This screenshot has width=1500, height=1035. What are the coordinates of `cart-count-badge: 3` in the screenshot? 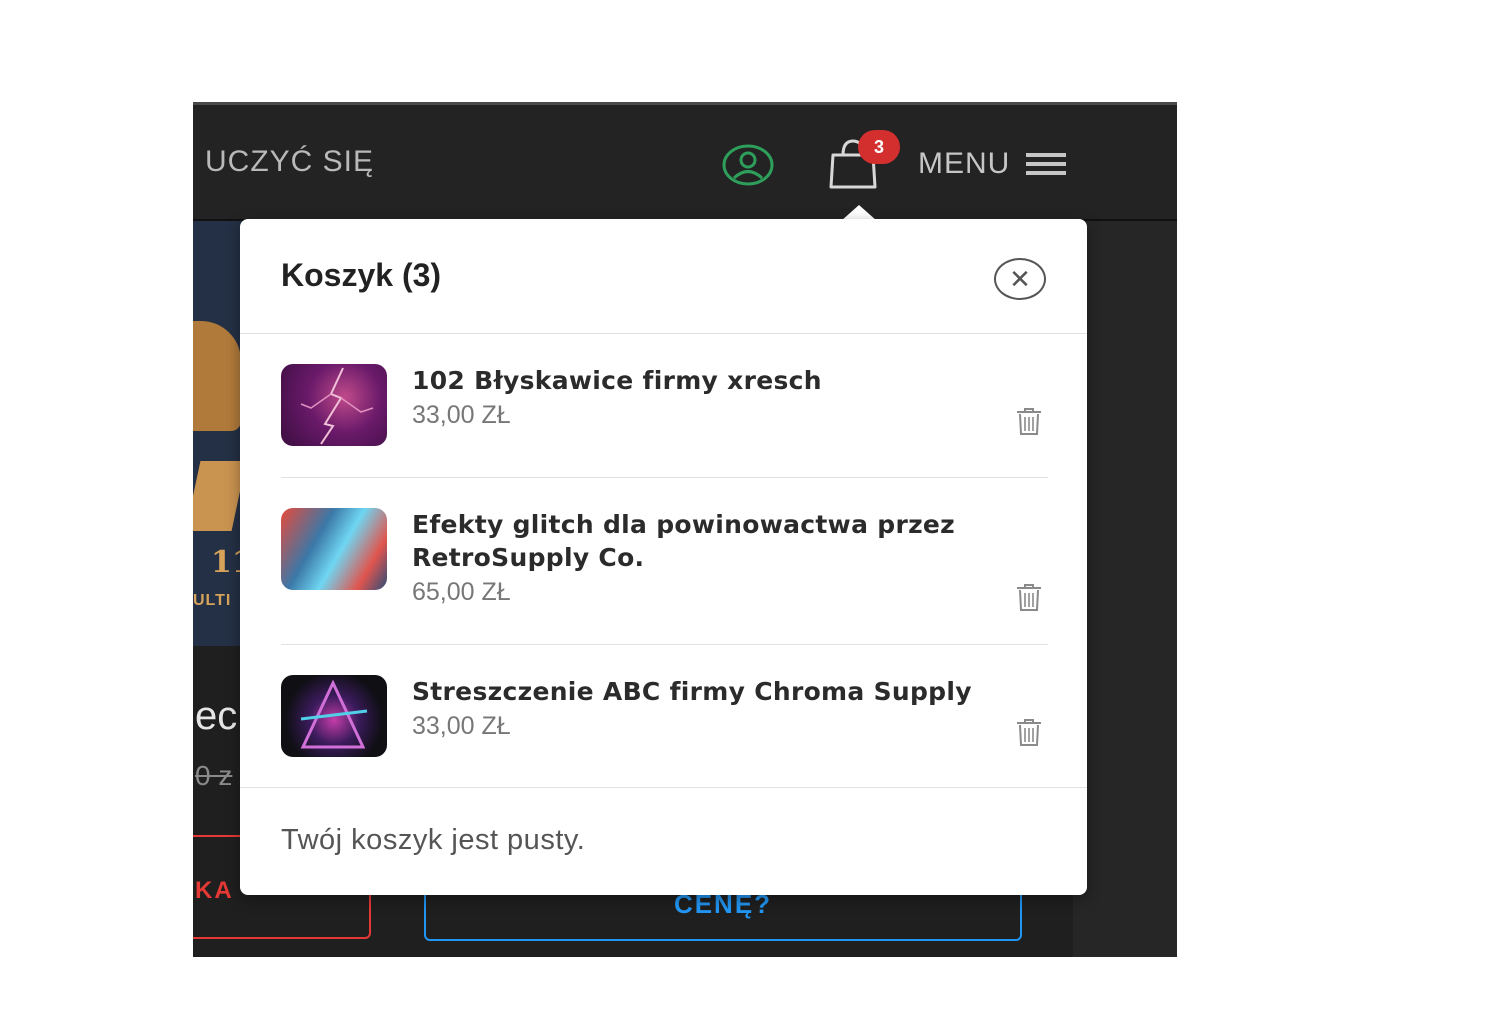 It's located at (879, 147).